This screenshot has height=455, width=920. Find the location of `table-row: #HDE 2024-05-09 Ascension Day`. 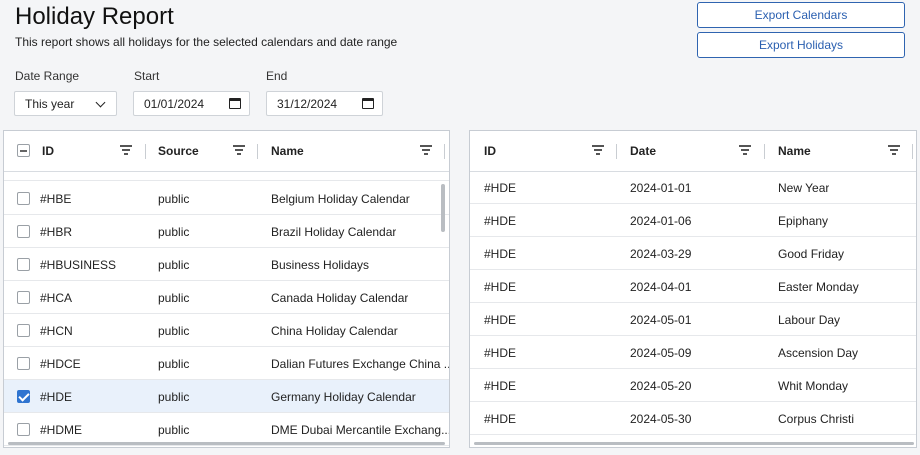

table-row: #HDE 2024-05-09 Ascension Day is located at coordinates (693, 352).